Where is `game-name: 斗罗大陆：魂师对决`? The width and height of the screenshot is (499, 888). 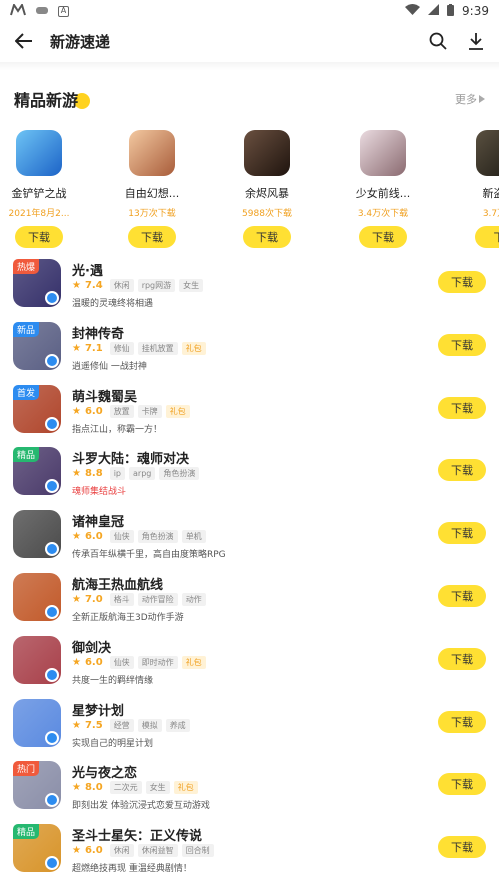 game-name: 斗罗大陆：魂师对决 is located at coordinates (131, 460).